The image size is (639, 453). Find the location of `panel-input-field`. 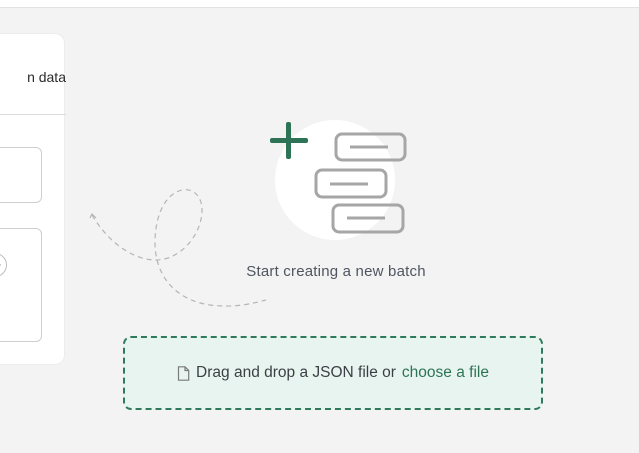

panel-input-field is located at coordinates (21, 175).